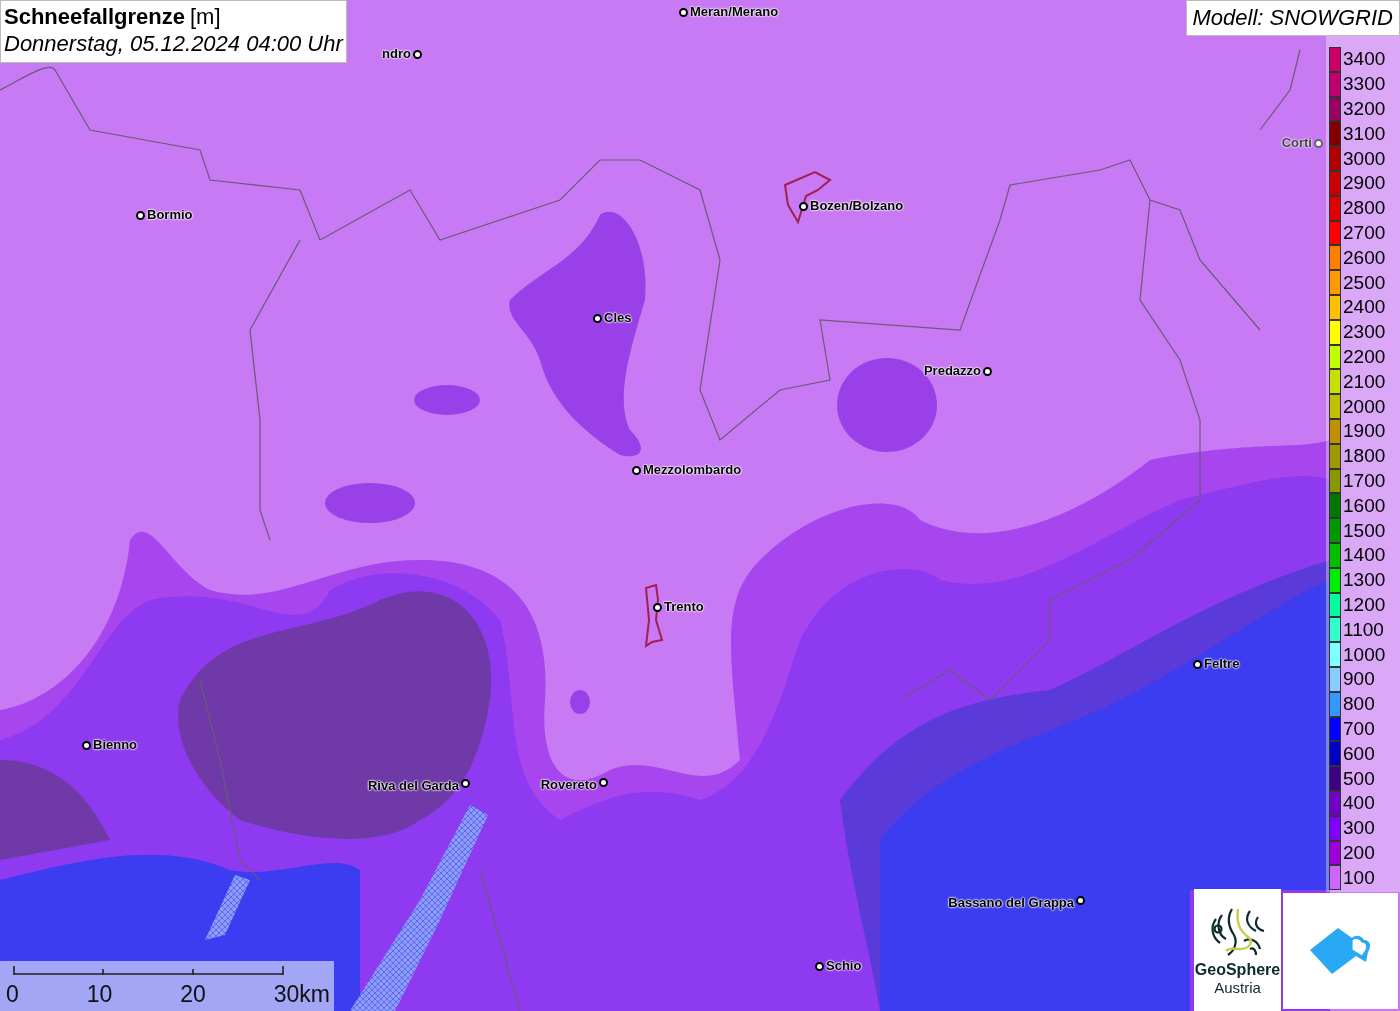  Describe the element at coordinates (1364, 158) in the screenshot. I see `legend-label: 3000` at that location.